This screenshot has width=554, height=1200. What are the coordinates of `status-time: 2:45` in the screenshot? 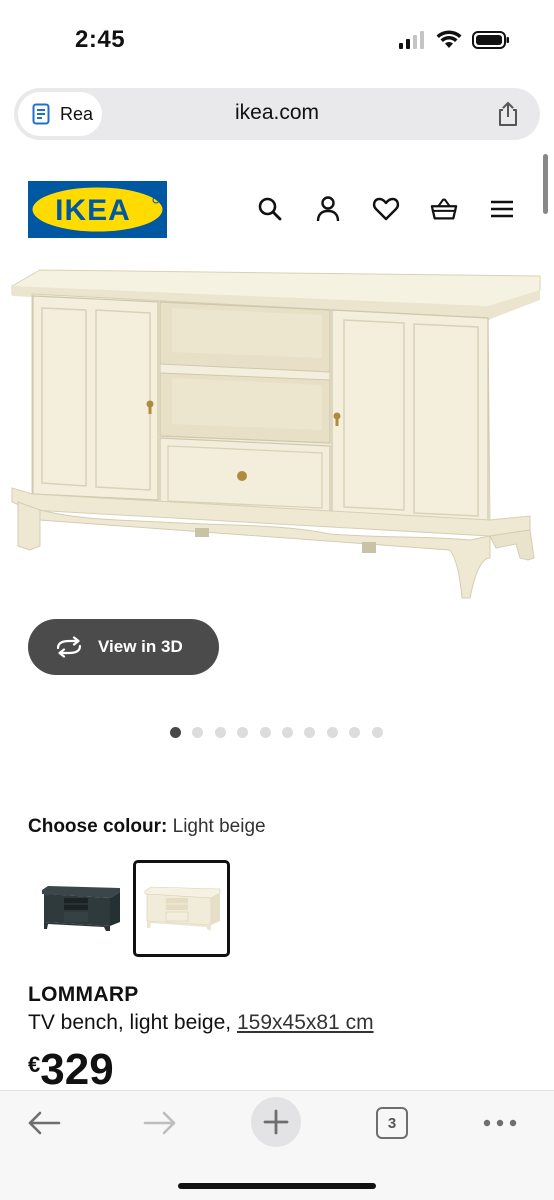 It's located at (100, 39).